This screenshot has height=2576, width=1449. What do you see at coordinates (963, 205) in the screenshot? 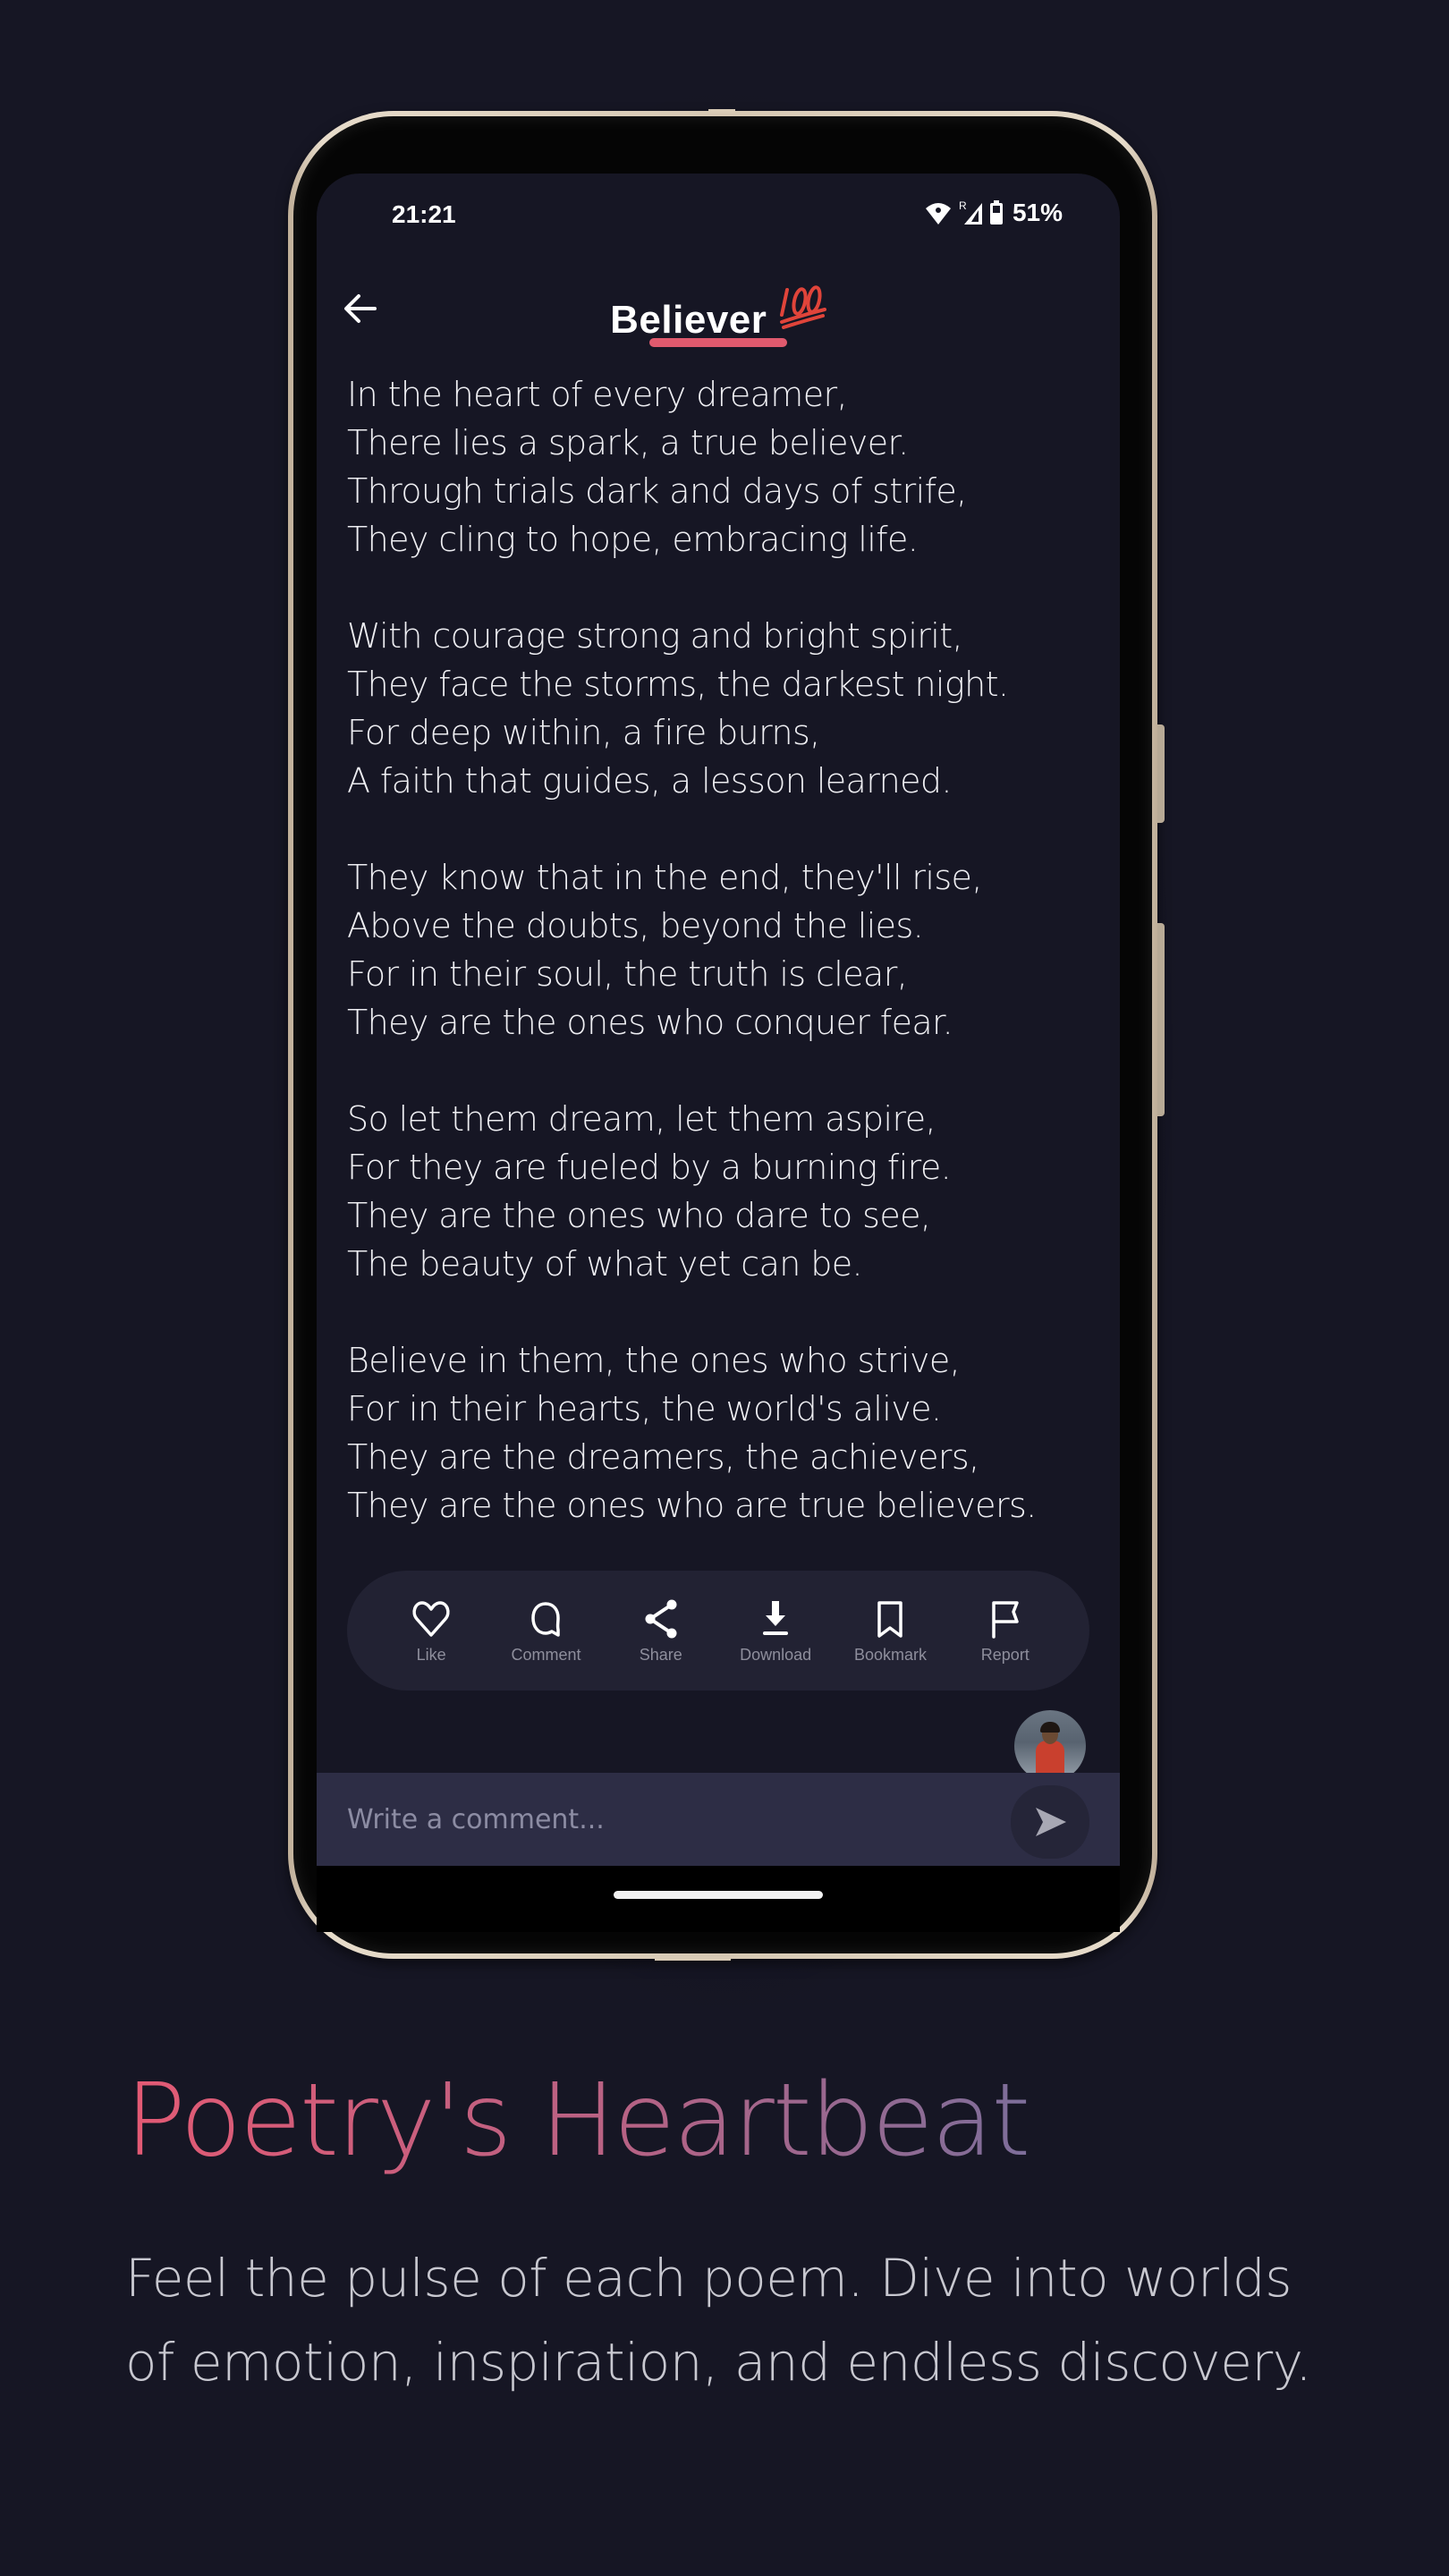
I see `network-badge: R` at bounding box center [963, 205].